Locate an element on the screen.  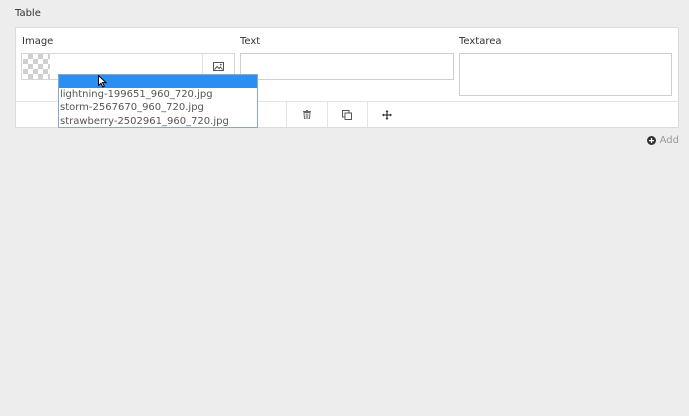
move-icon is located at coordinates (387, 114).